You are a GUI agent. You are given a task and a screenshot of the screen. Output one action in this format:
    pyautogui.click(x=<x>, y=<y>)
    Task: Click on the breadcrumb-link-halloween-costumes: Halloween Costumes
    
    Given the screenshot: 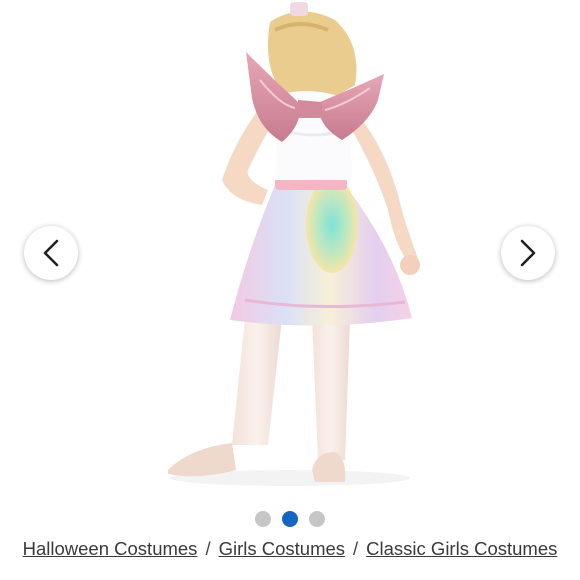 What is the action you would take?
    pyautogui.click(x=110, y=549)
    